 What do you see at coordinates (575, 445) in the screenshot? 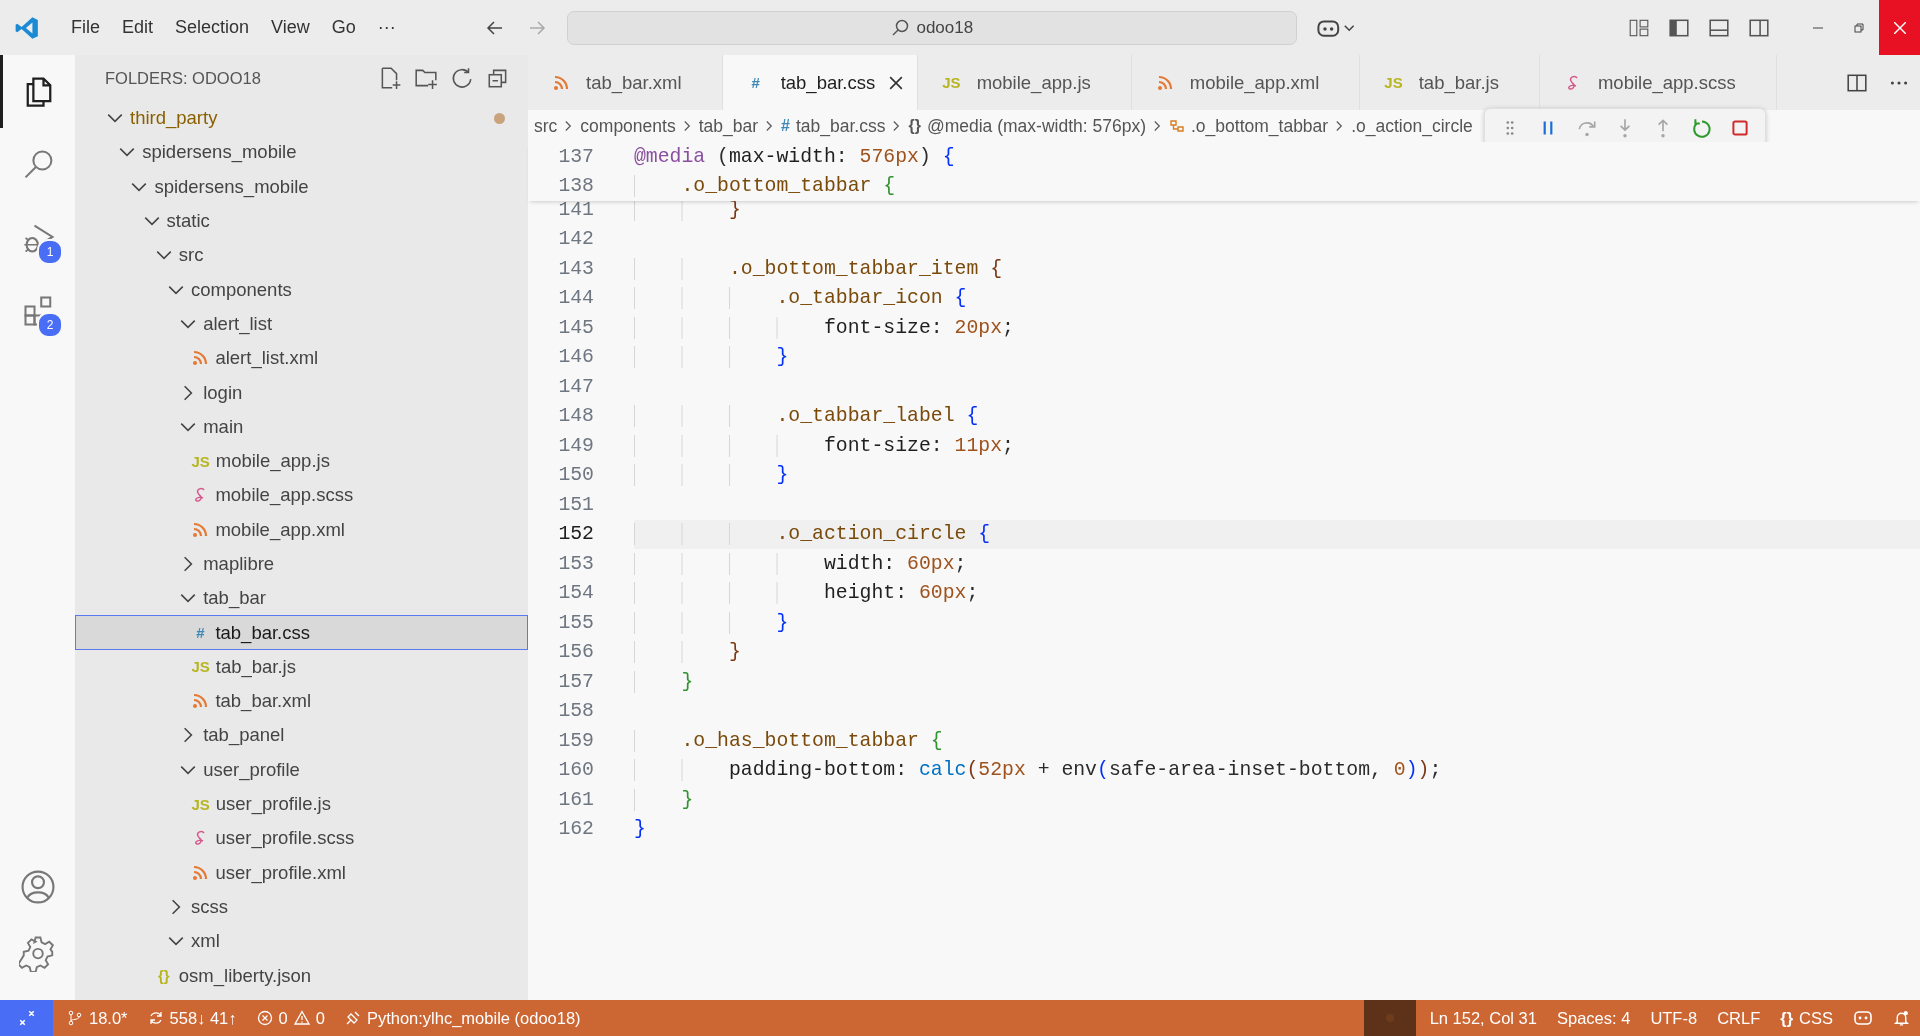
I see `line-number: 149` at bounding box center [575, 445].